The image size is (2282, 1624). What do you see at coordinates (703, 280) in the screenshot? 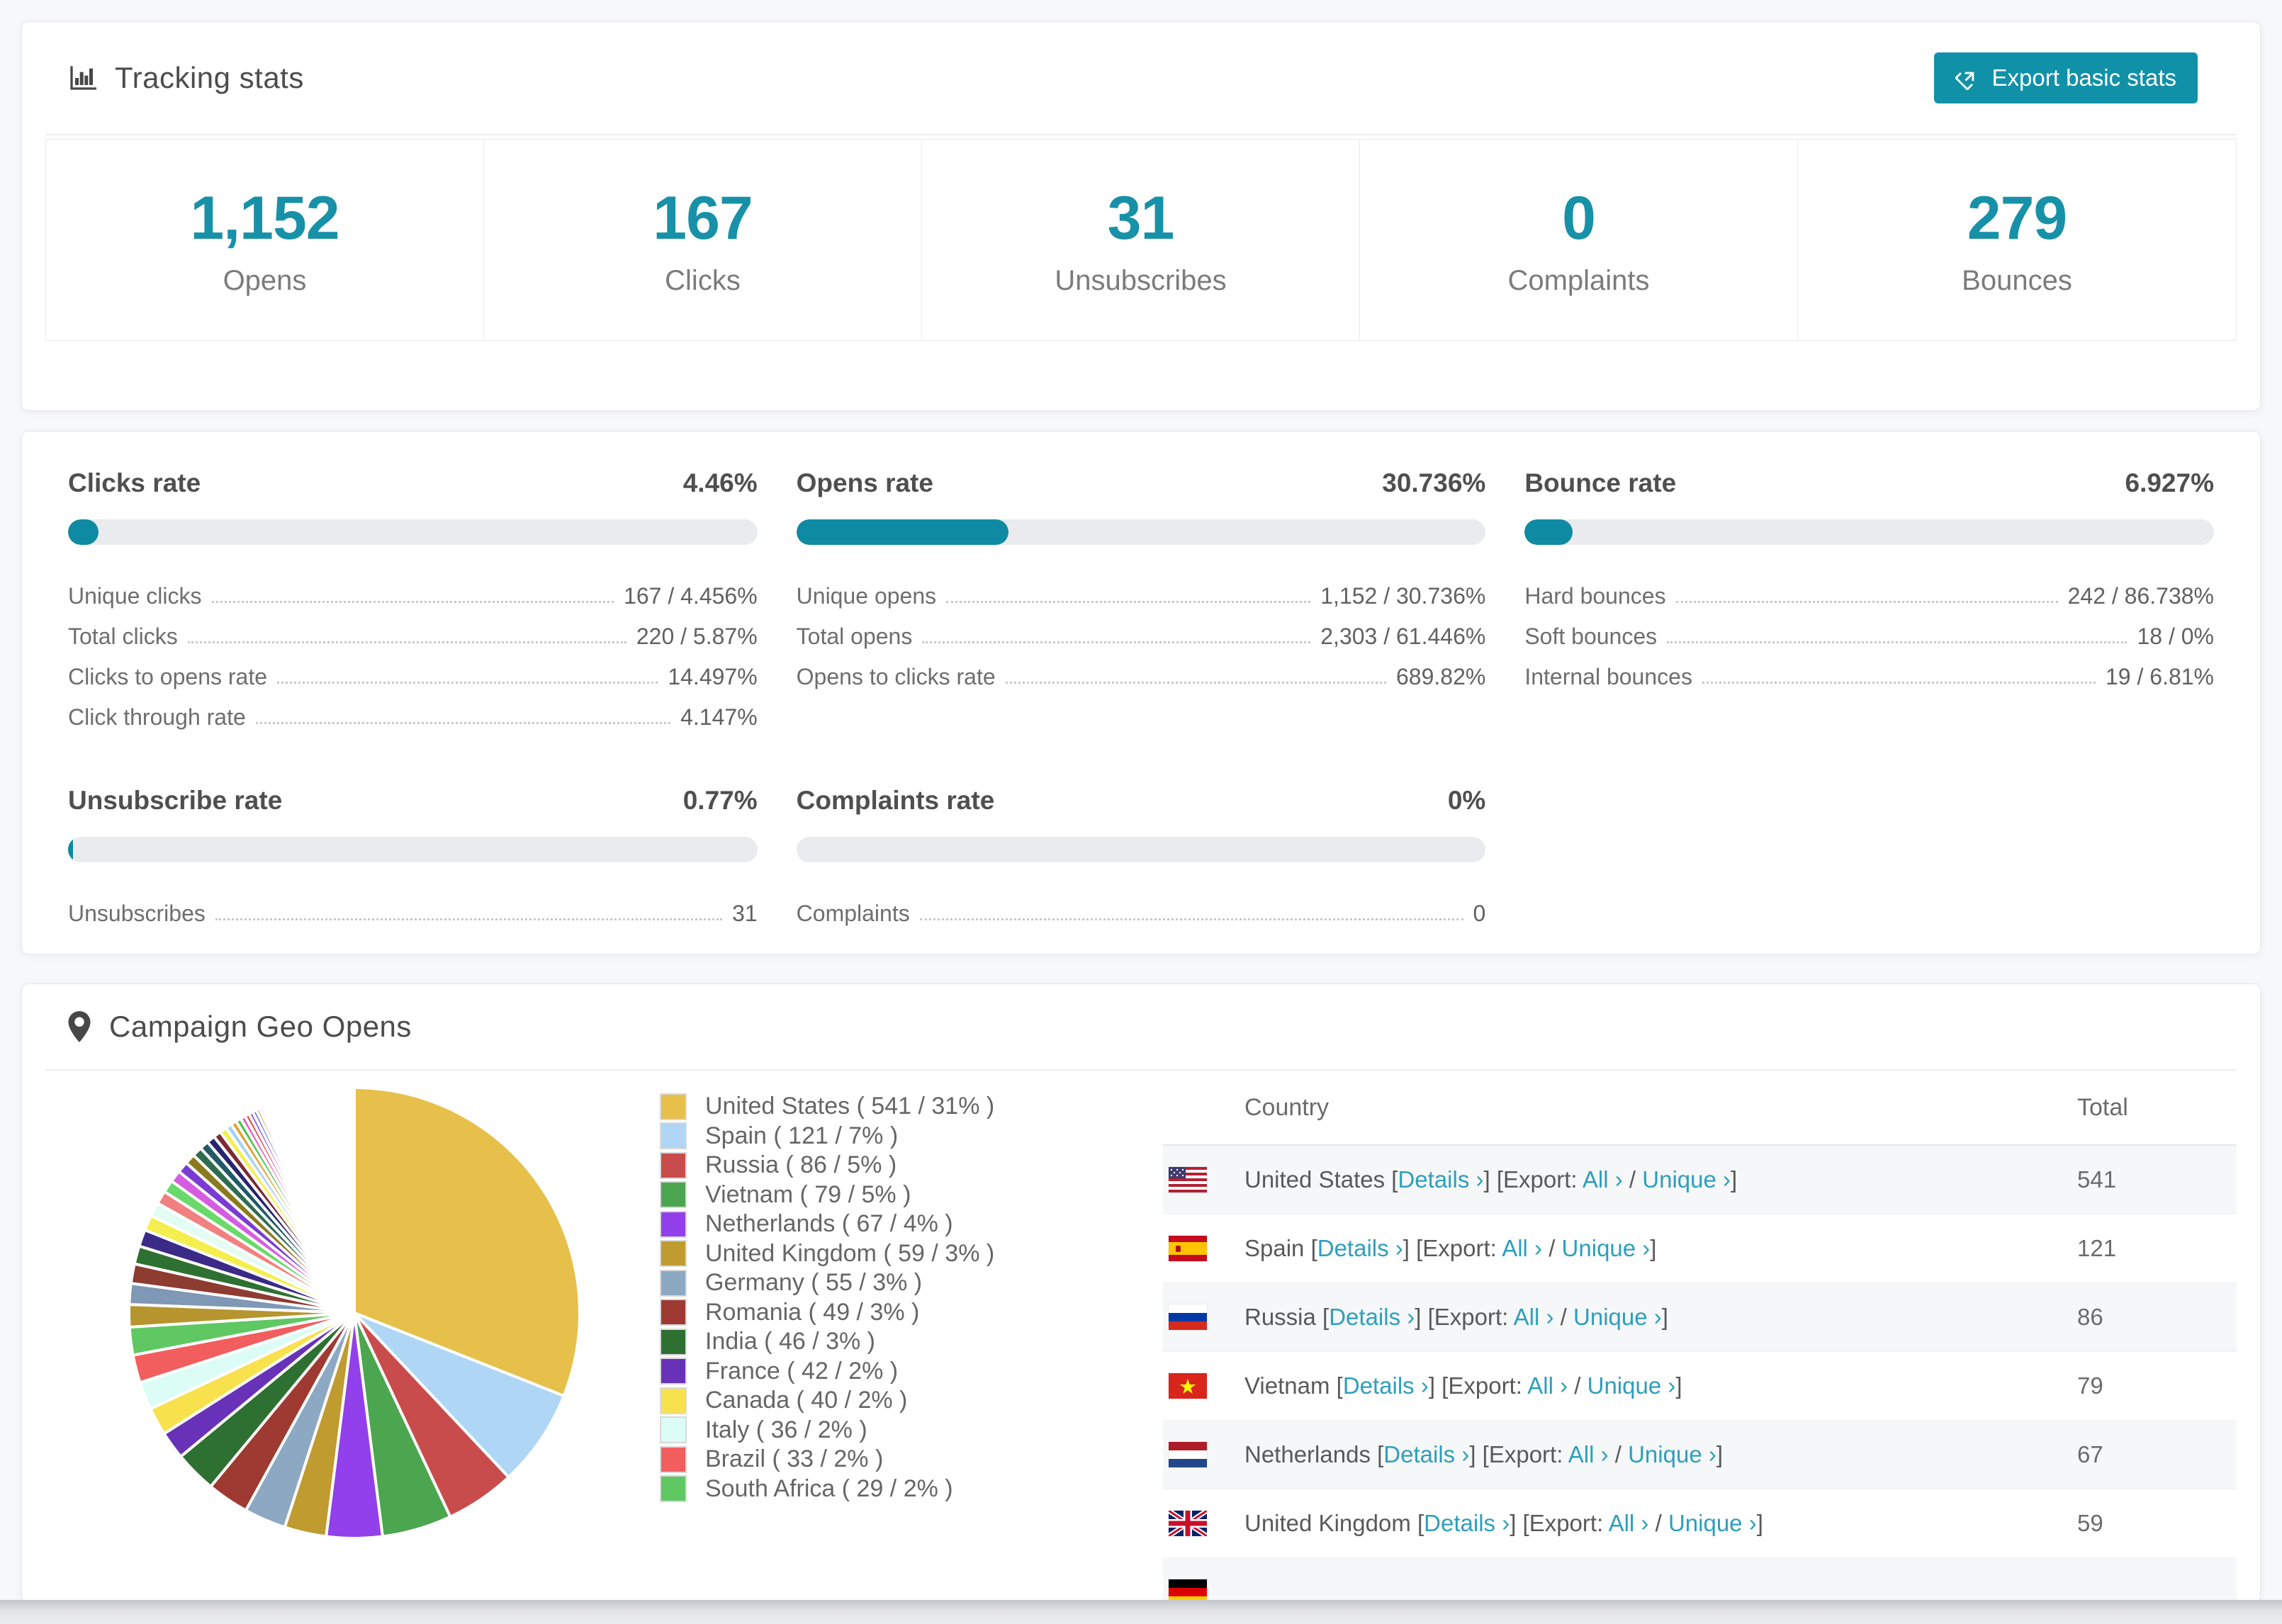
I see `stat-label: Clicks` at bounding box center [703, 280].